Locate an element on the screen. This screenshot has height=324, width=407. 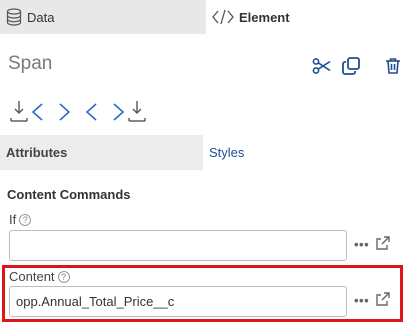
code-icon is located at coordinates (223, 17).